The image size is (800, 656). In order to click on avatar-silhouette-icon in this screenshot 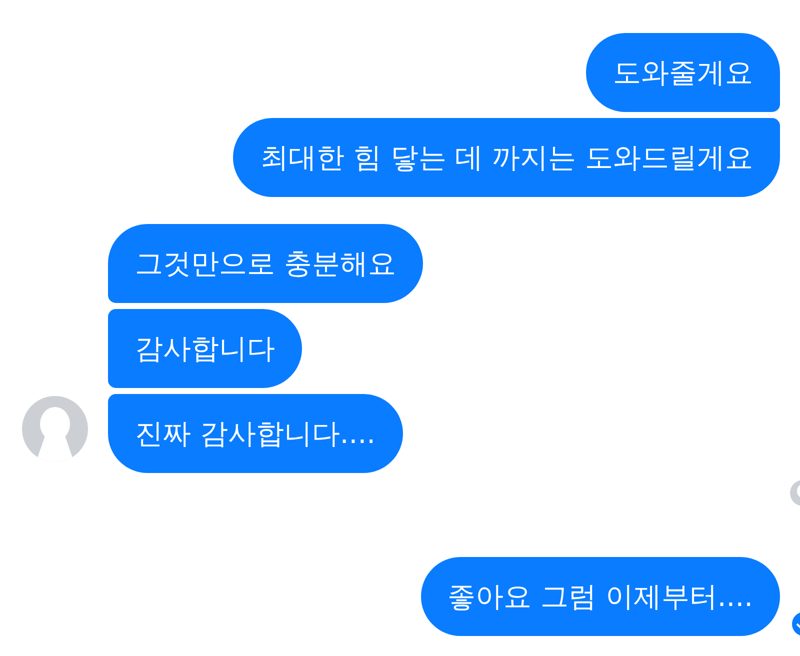, I will do `click(55, 429)`.